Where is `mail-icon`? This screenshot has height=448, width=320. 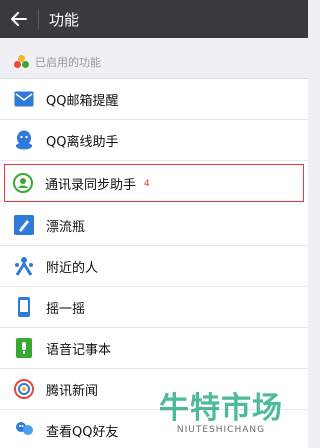
mail-icon is located at coordinates (24, 99).